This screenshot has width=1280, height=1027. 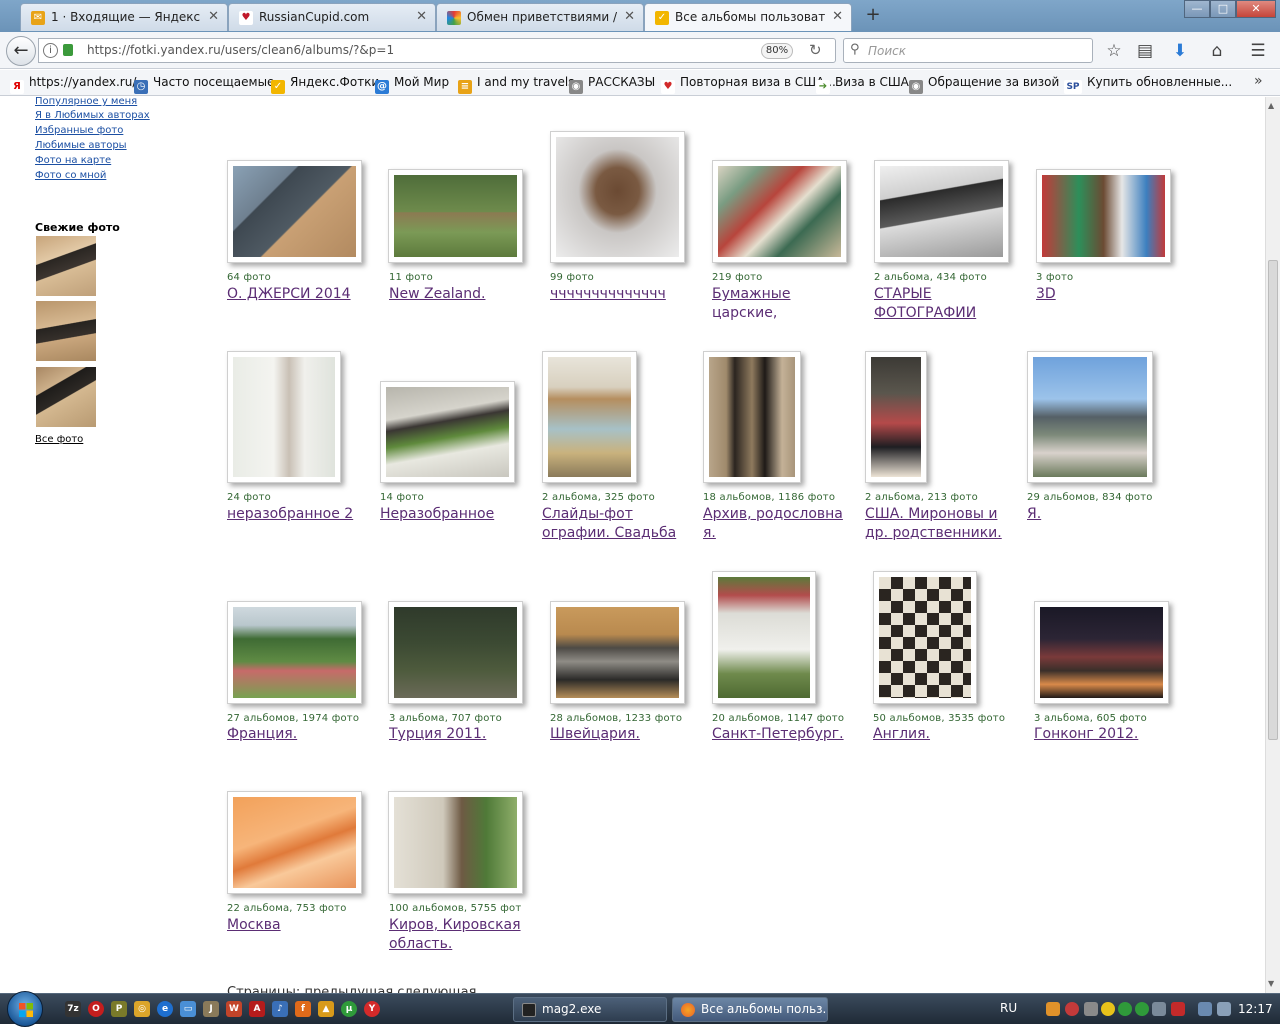 What do you see at coordinates (777, 51) in the screenshot?
I see `zoom-indicator: 80%` at bounding box center [777, 51].